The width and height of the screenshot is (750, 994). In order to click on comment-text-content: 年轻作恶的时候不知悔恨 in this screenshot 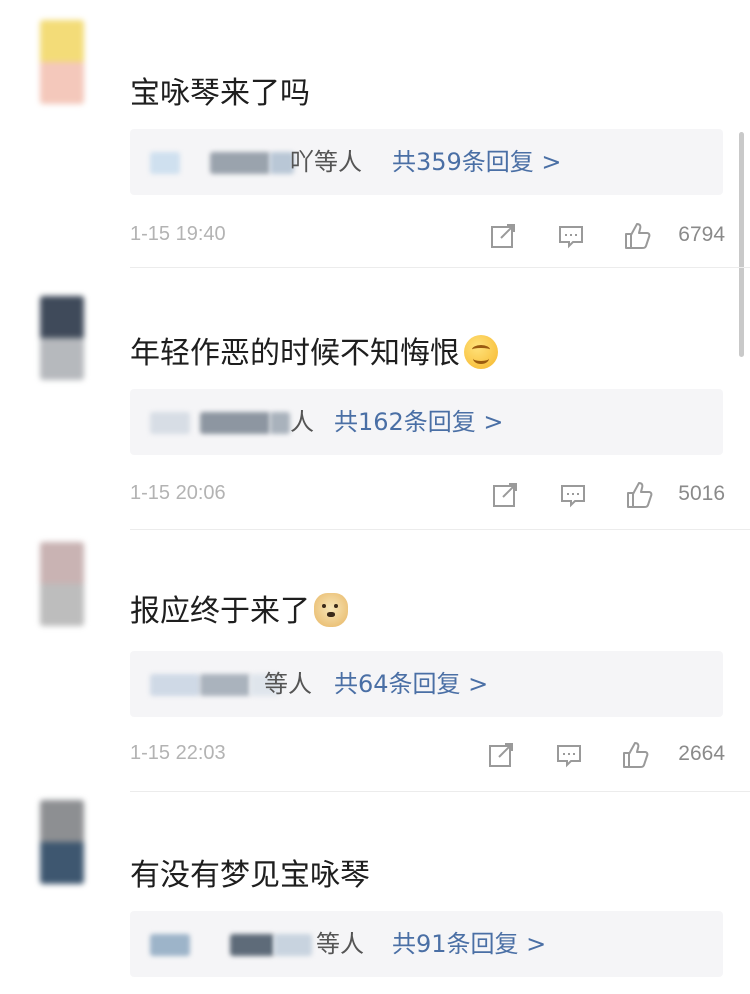, I will do `click(295, 353)`.